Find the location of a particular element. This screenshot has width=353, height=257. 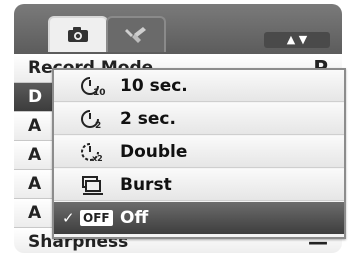

camera-icon is located at coordinates (78, 34).